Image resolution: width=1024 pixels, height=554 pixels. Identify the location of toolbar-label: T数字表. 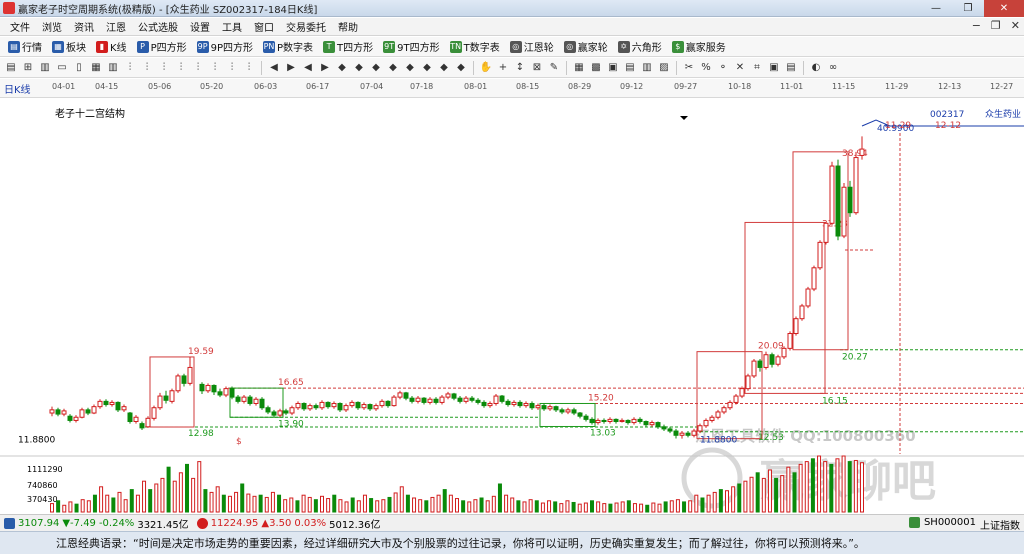
(481, 48).